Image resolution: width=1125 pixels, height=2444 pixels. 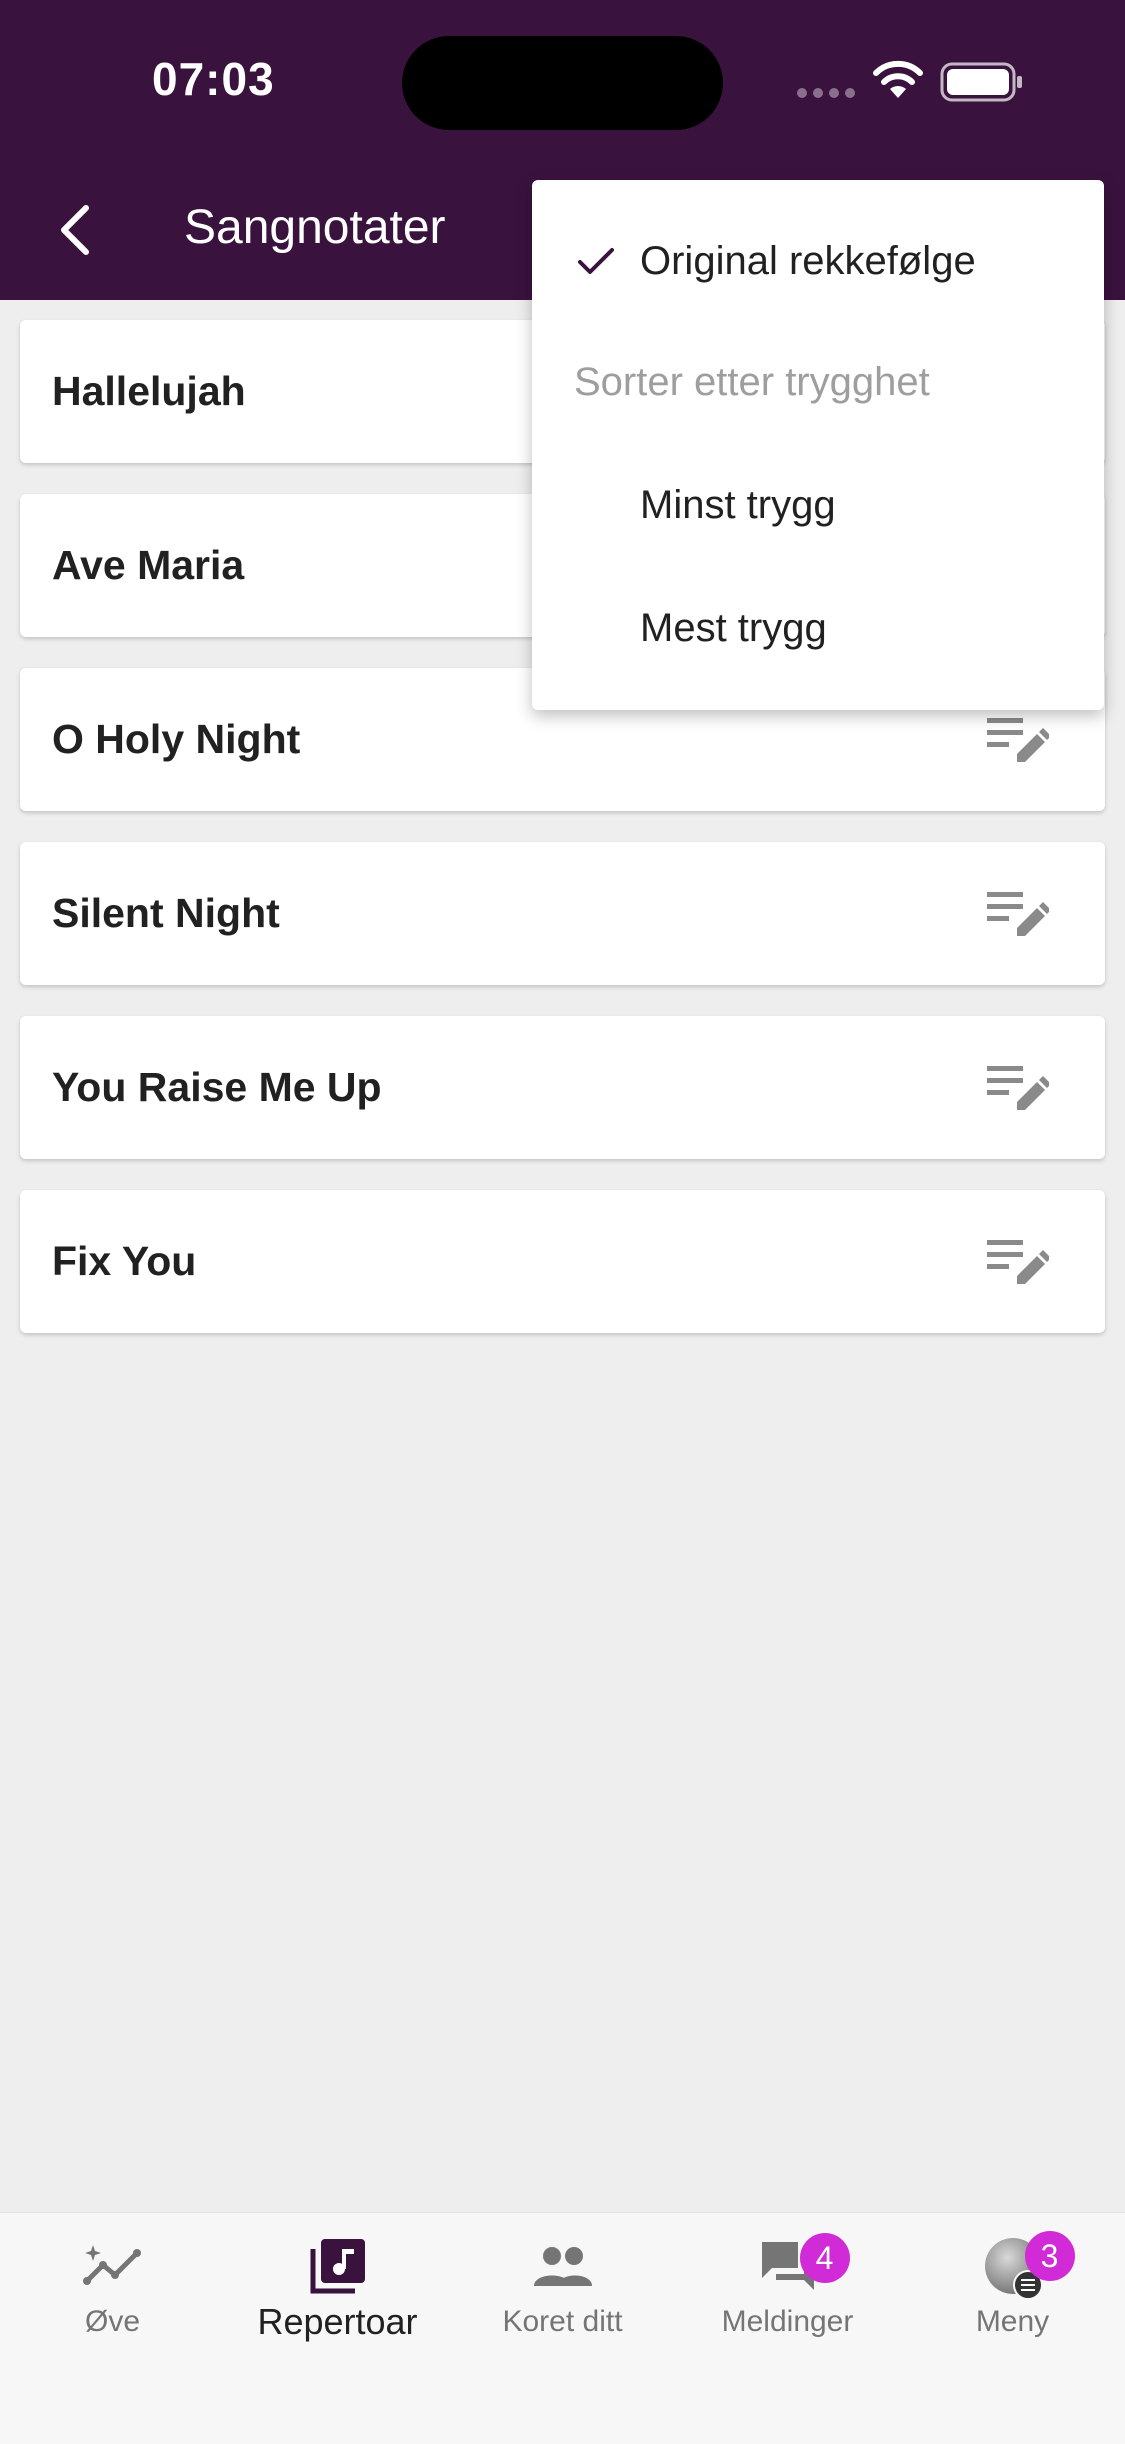 I want to click on wifi-icon, so click(x=898, y=79).